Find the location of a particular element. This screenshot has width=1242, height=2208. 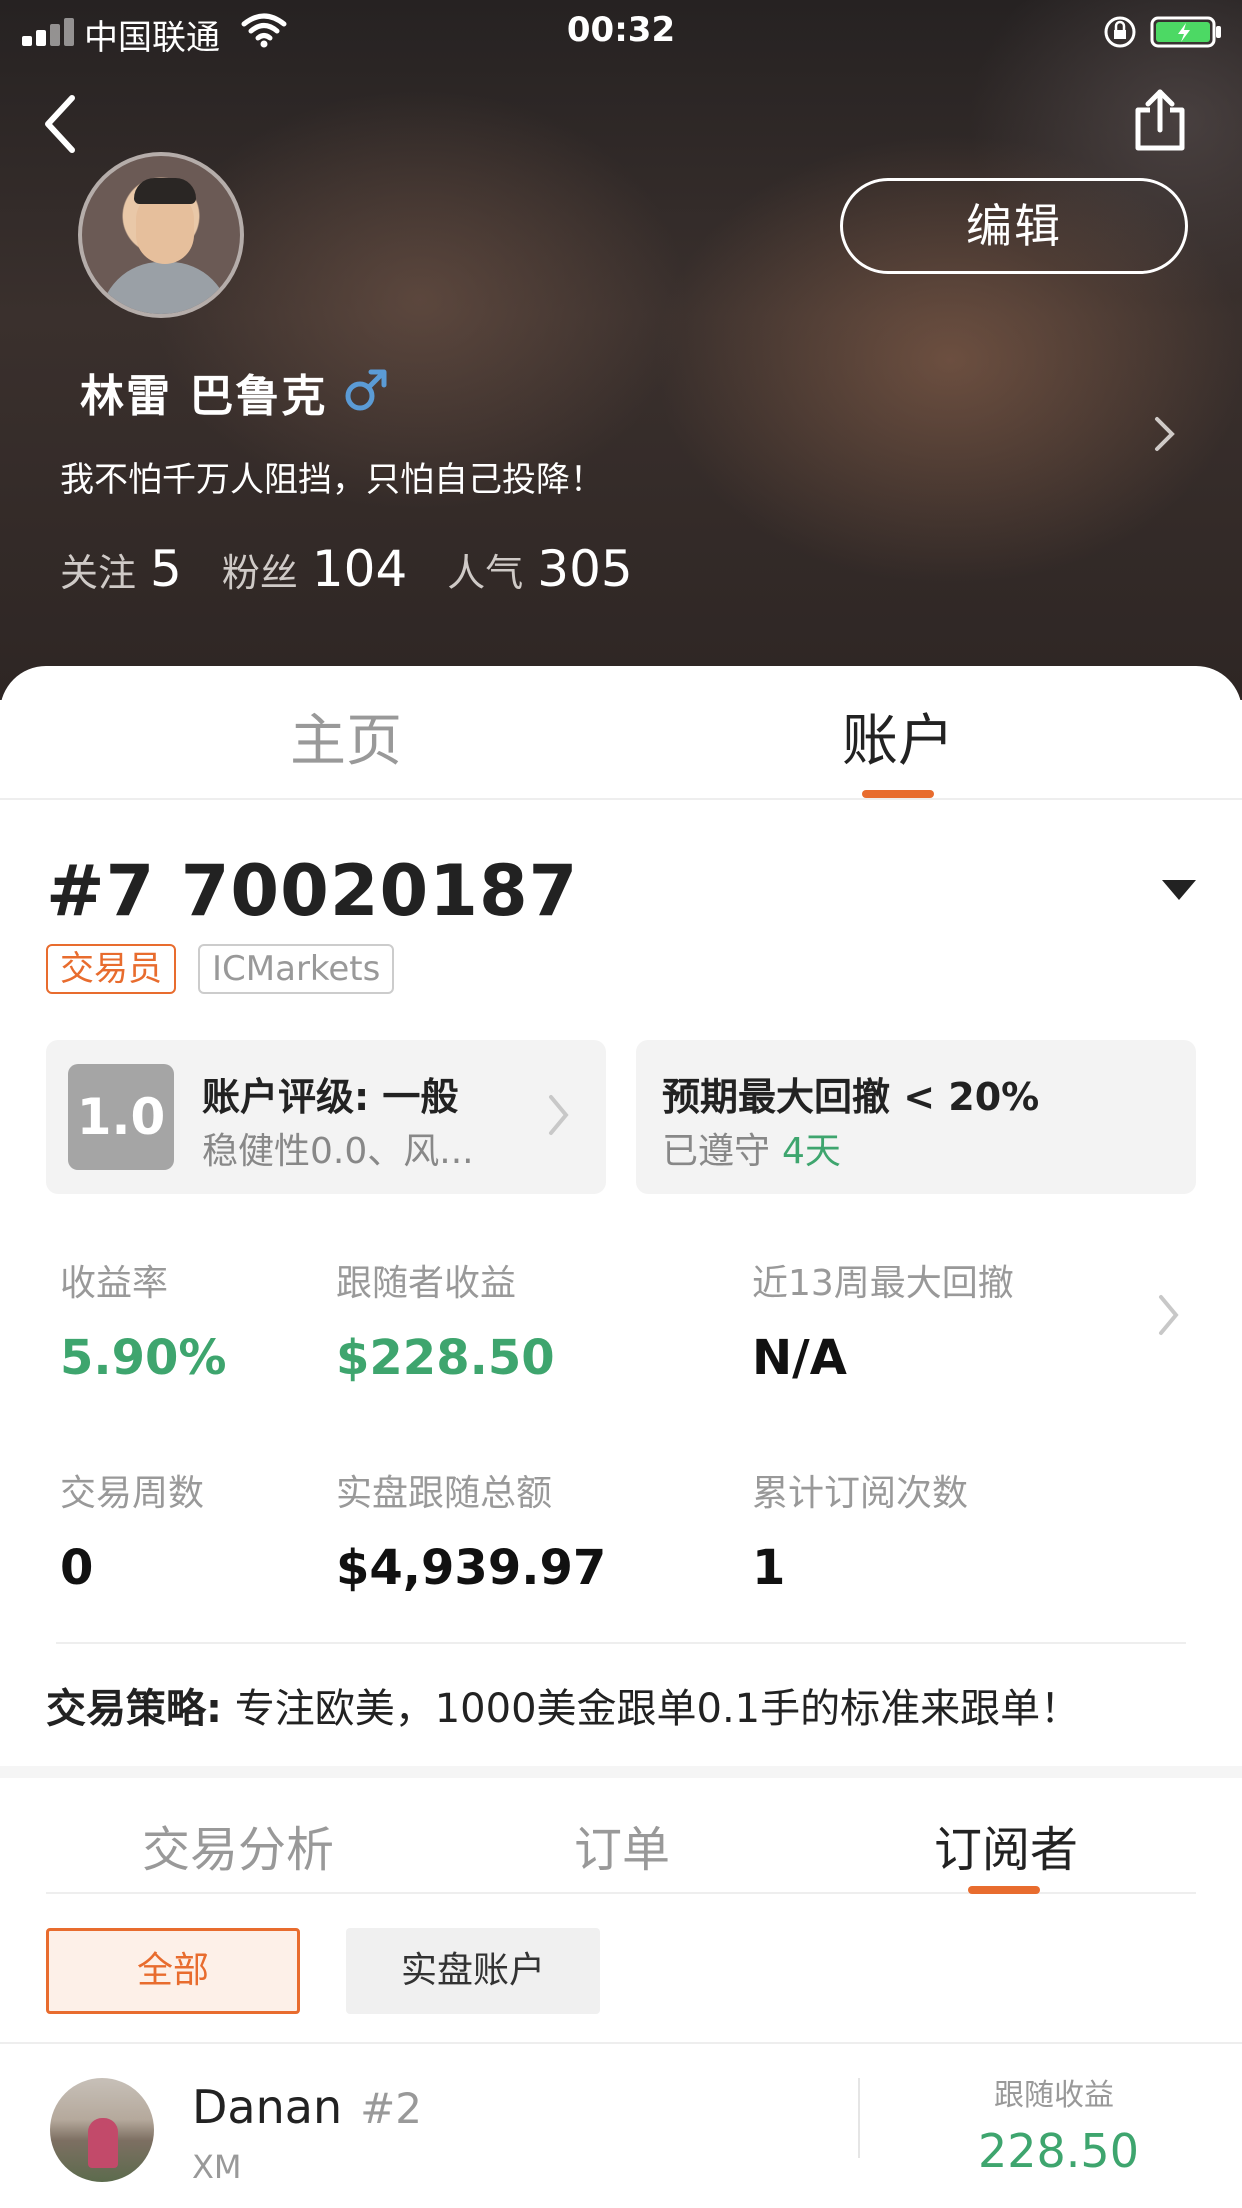

drawdown-kept: 已遵守 4天 is located at coordinates (751, 1148).